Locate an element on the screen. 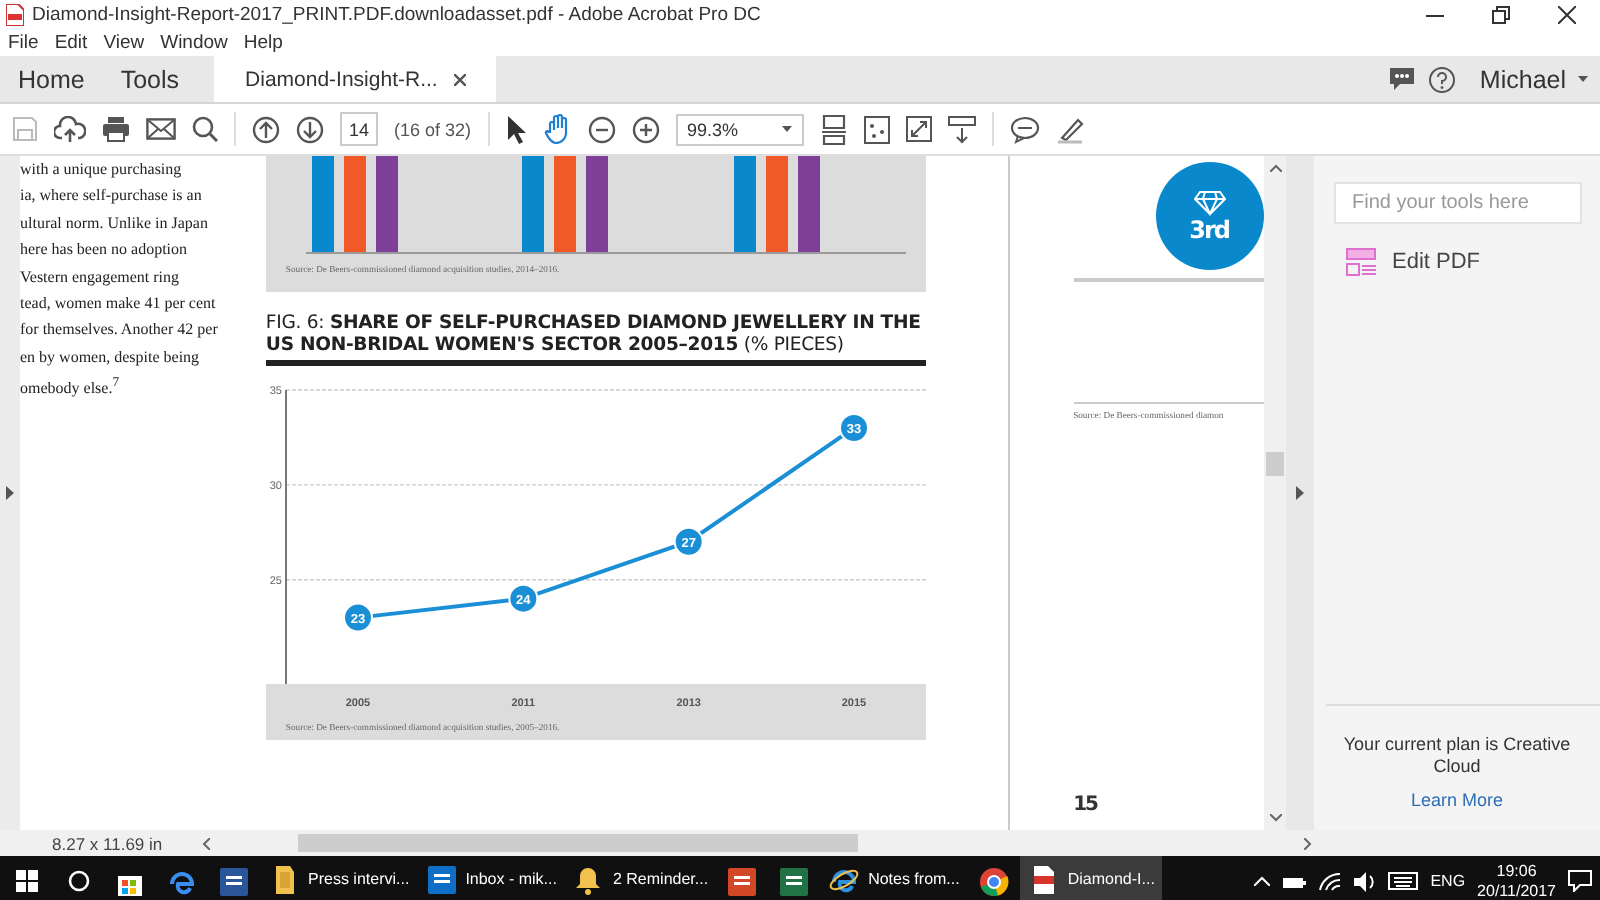  scroll-down-icon is located at coordinates (1275, 818).